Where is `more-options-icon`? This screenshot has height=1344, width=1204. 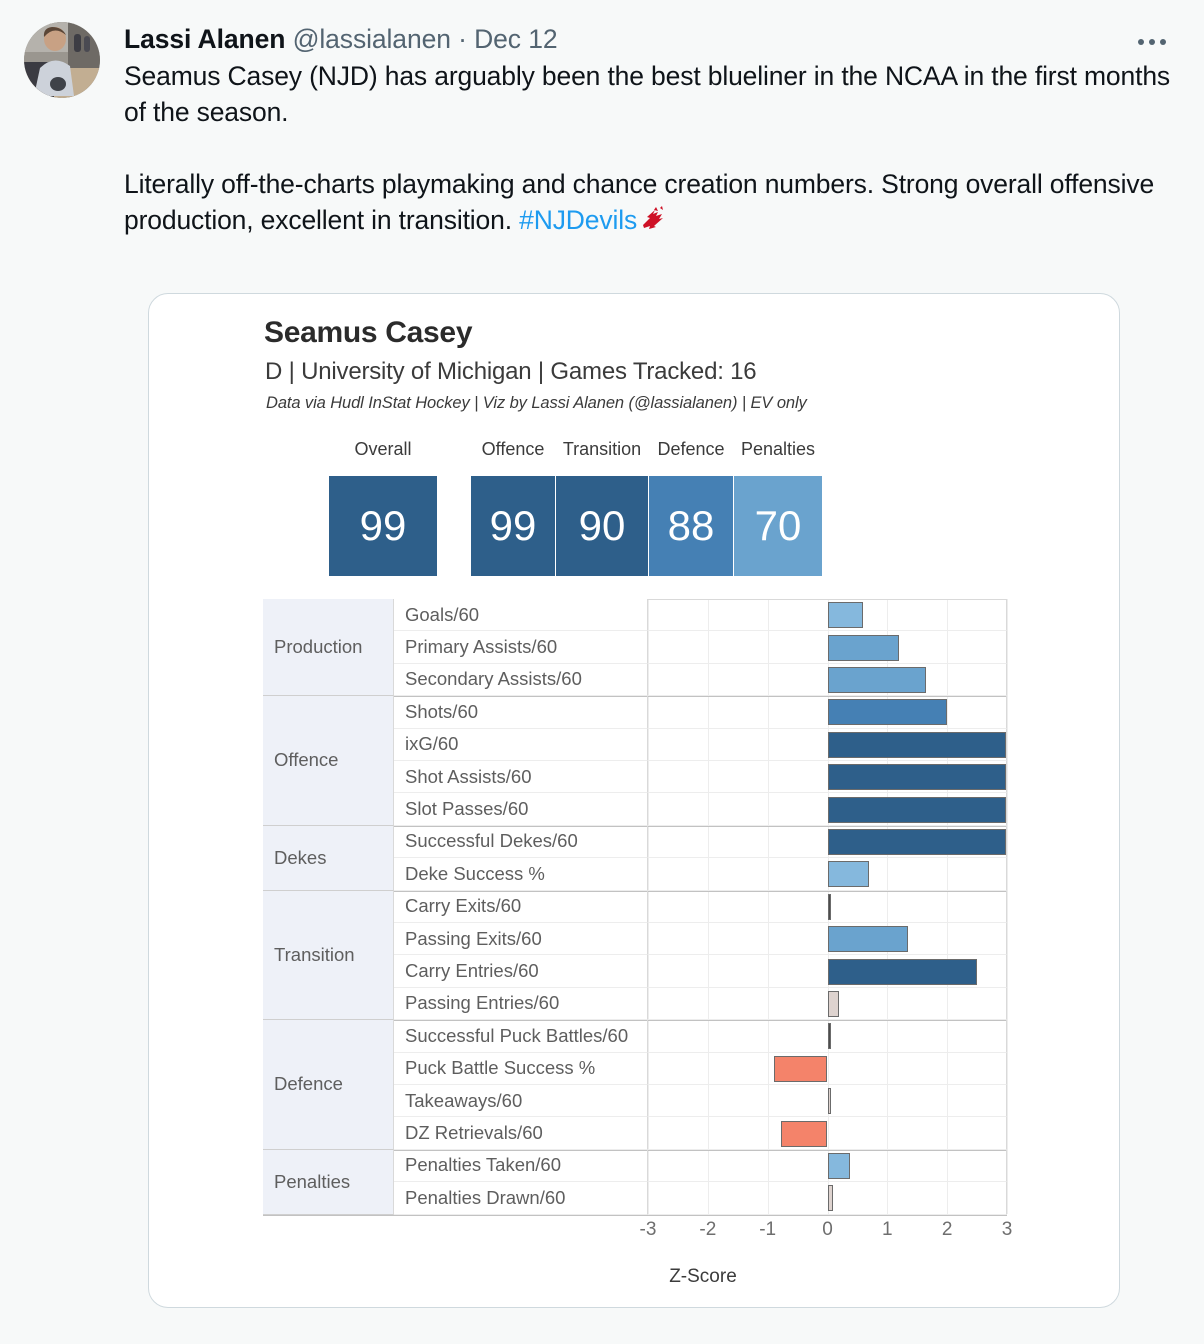 more-options-icon is located at coordinates (1152, 42).